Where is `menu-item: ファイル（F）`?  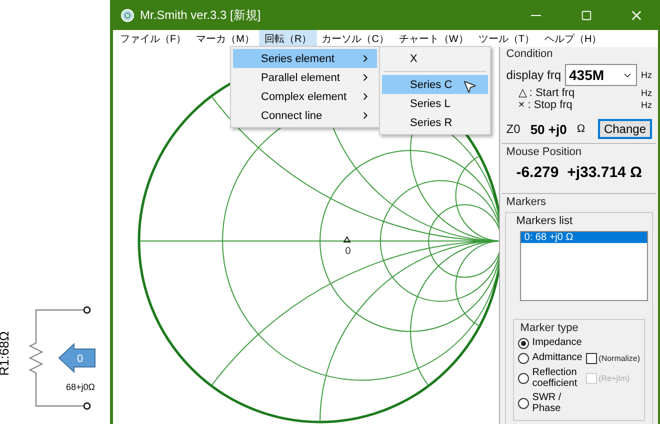 menu-item: ファイル（F） is located at coordinates (153, 38).